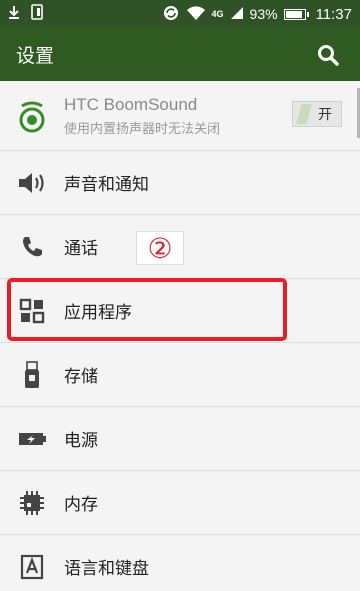  I want to click on keyboard-a-icon, so click(32, 567).